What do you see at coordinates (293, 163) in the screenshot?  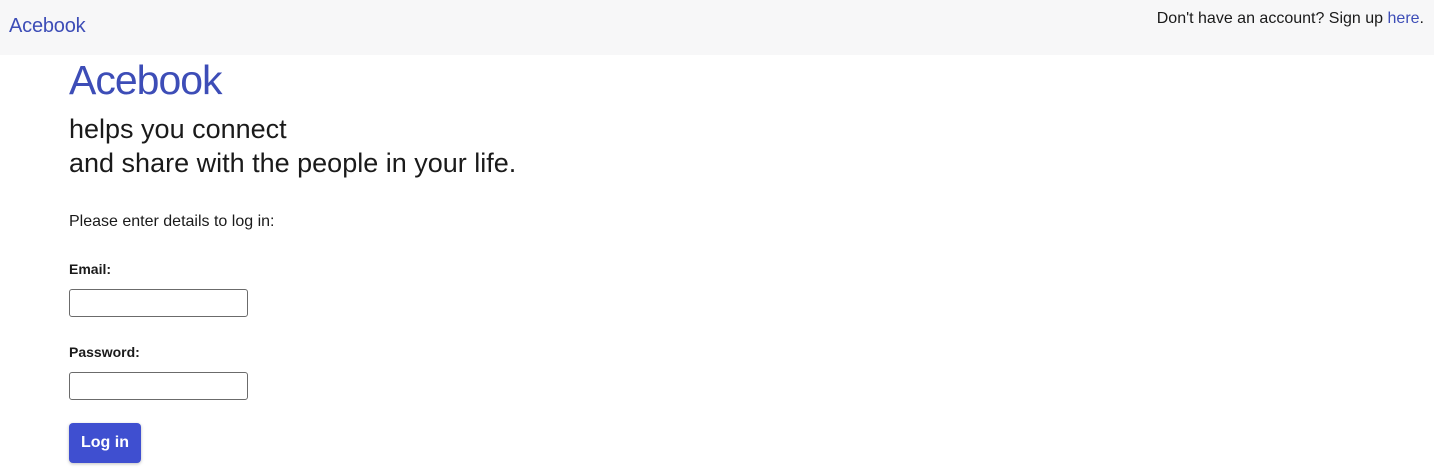 I see `tagline-line-2: and share with the people in your life.` at bounding box center [293, 163].